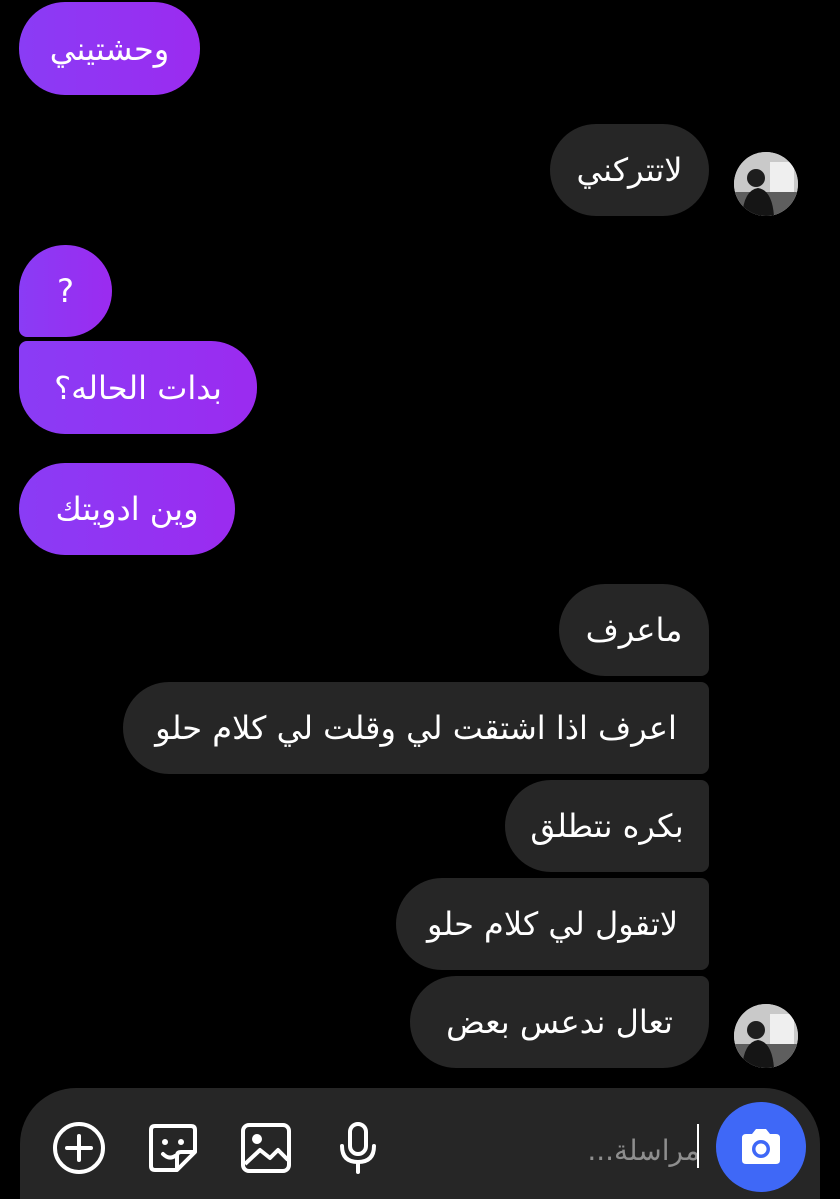 The image size is (840, 1199). I want to click on message-text: لاتتركني, so click(629, 170).